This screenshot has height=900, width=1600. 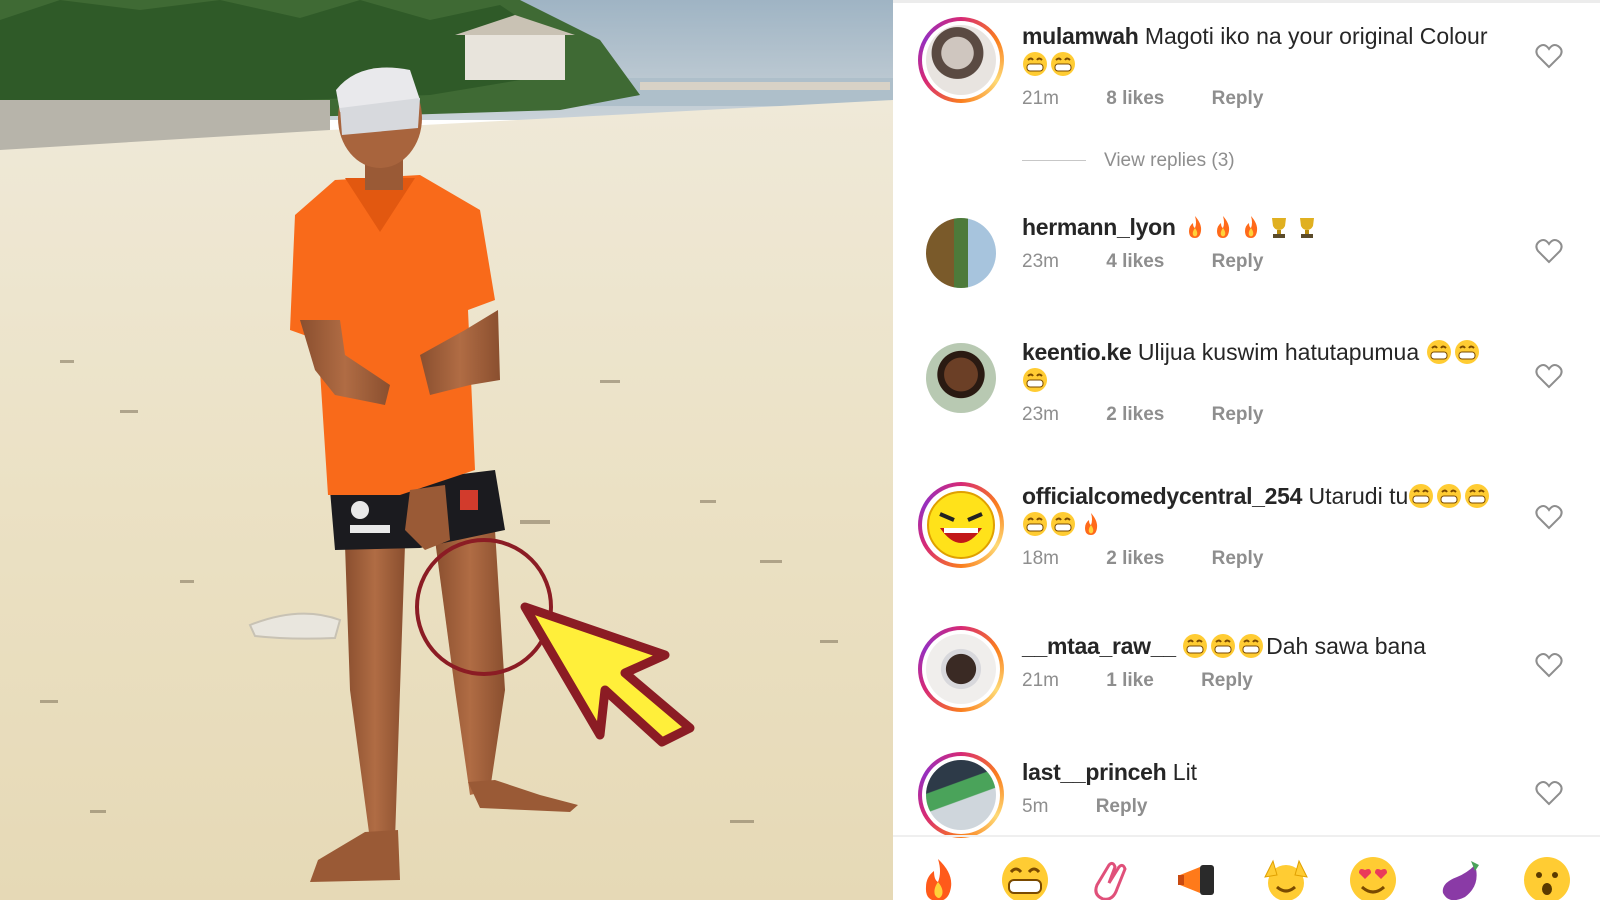 I want to click on comment-username: __mtaa_raw__, so click(x=1099, y=646).